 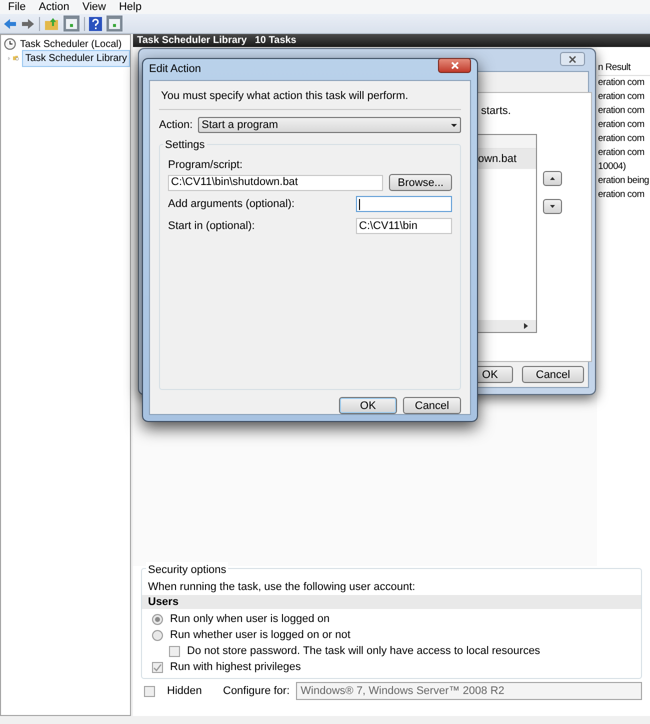 What do you see at coordinates (507, 159) in the screenshot?
I see `list-row: own.bat` at bounding box center [507, 159].